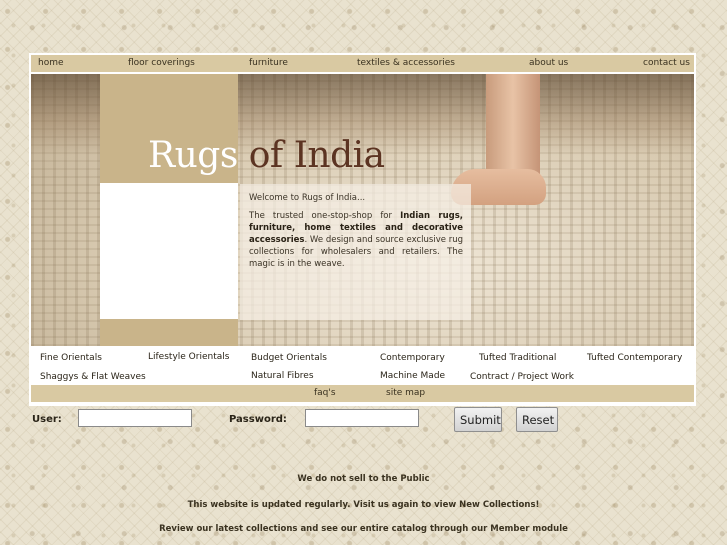 The height and width of the screenshot is (545, 727). I want to click on user-input, so click(135, 418).